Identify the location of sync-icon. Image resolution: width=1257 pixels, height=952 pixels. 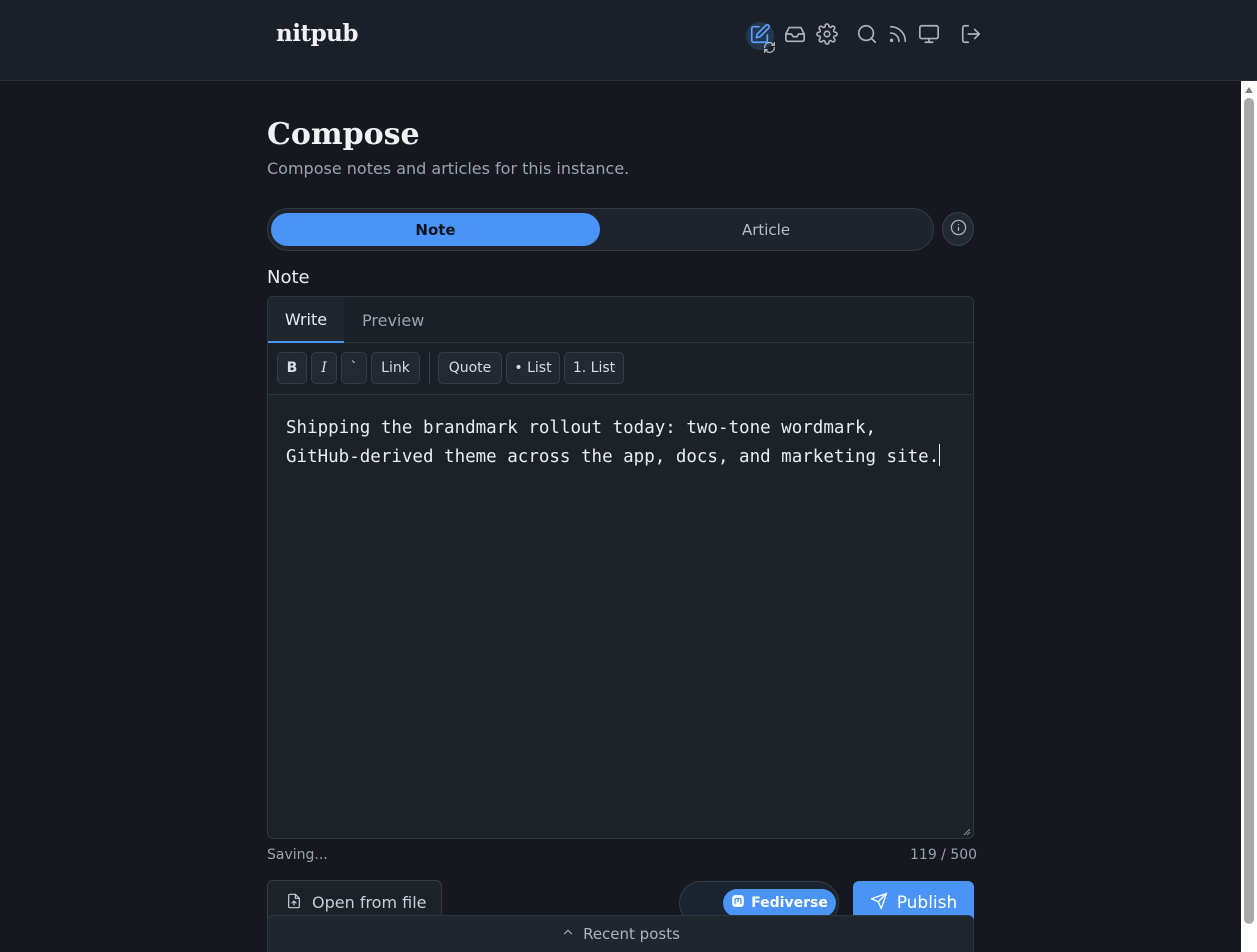
(769, 46).